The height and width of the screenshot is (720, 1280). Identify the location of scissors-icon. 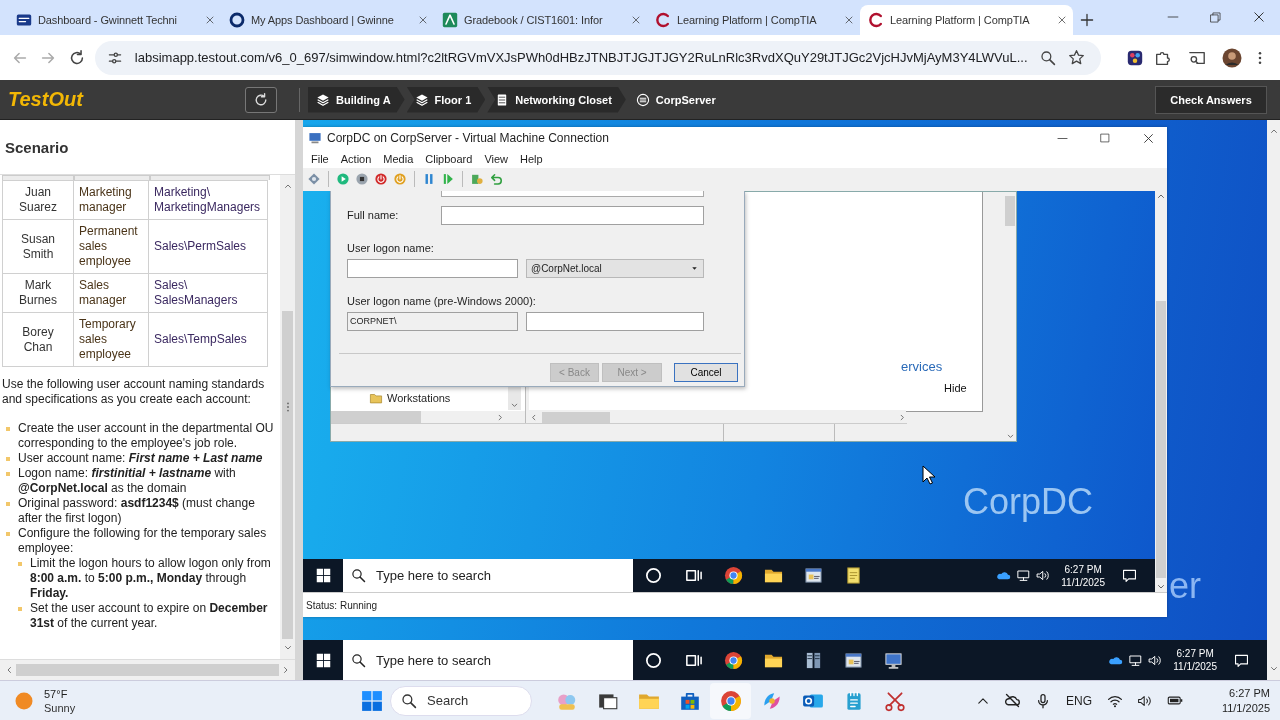
(894, 700).